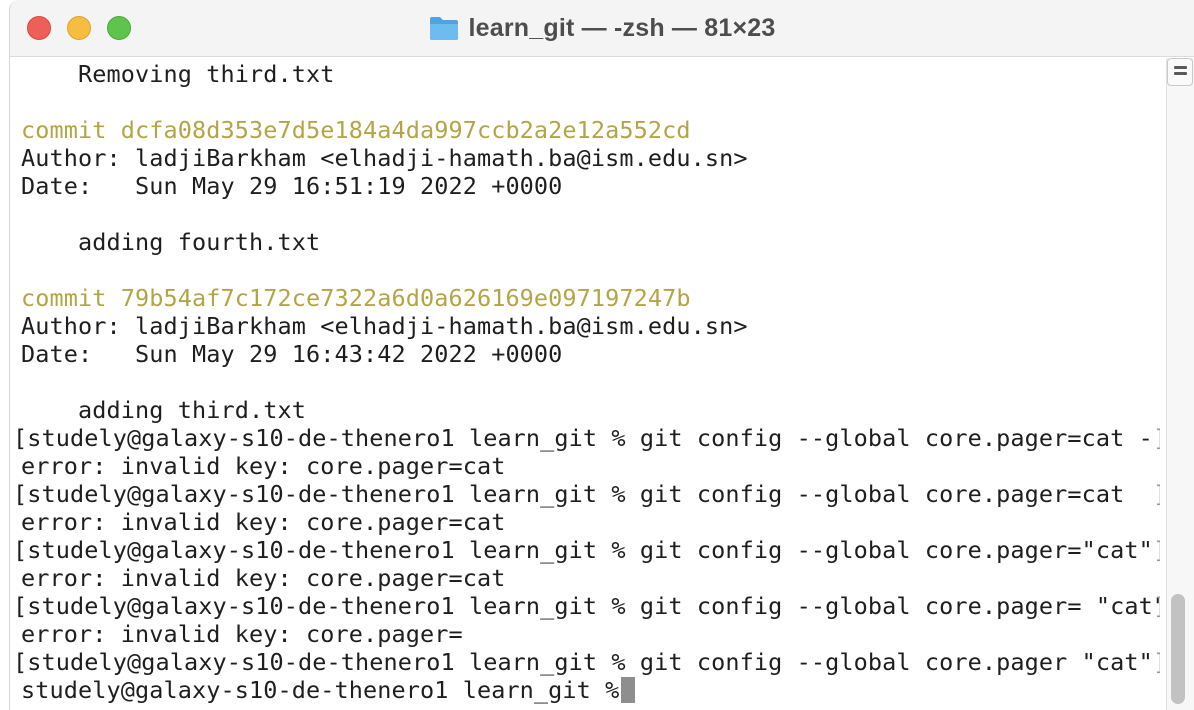  What do you see at coordinates (1180, 72) in the screenshot?
I see `scrollback-menu-icon` at bounding box center [1180, 72].